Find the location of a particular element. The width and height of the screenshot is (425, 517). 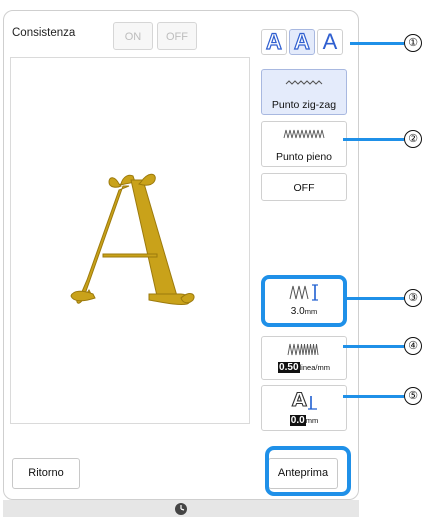

stitch-off-button: OFF is located at coordinates (304, 187).